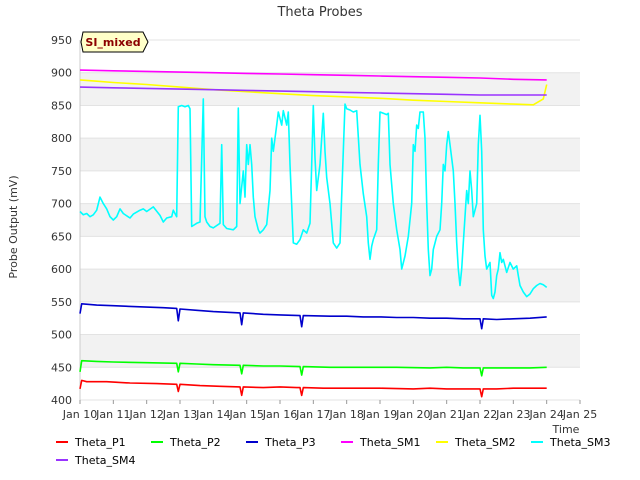 This screenshot has width=640, height=480. I want to click on y-tick-label: 900, so click(61, 73).